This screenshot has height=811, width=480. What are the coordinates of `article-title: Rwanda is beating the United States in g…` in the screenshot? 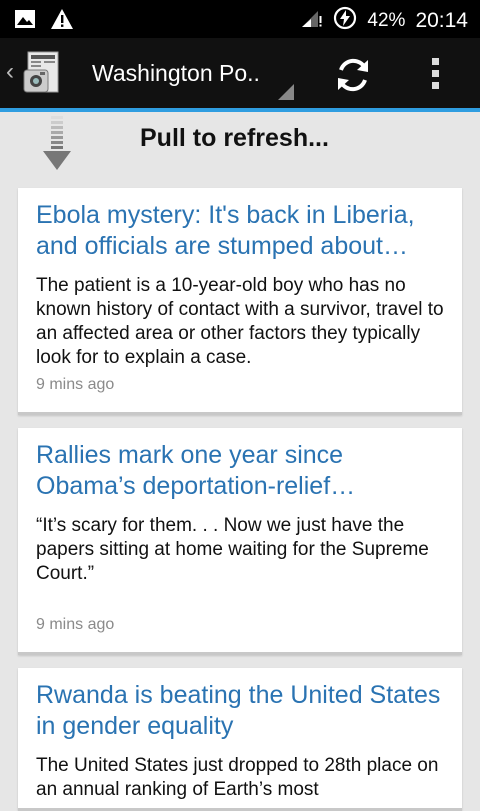 It's located at (240, 711).